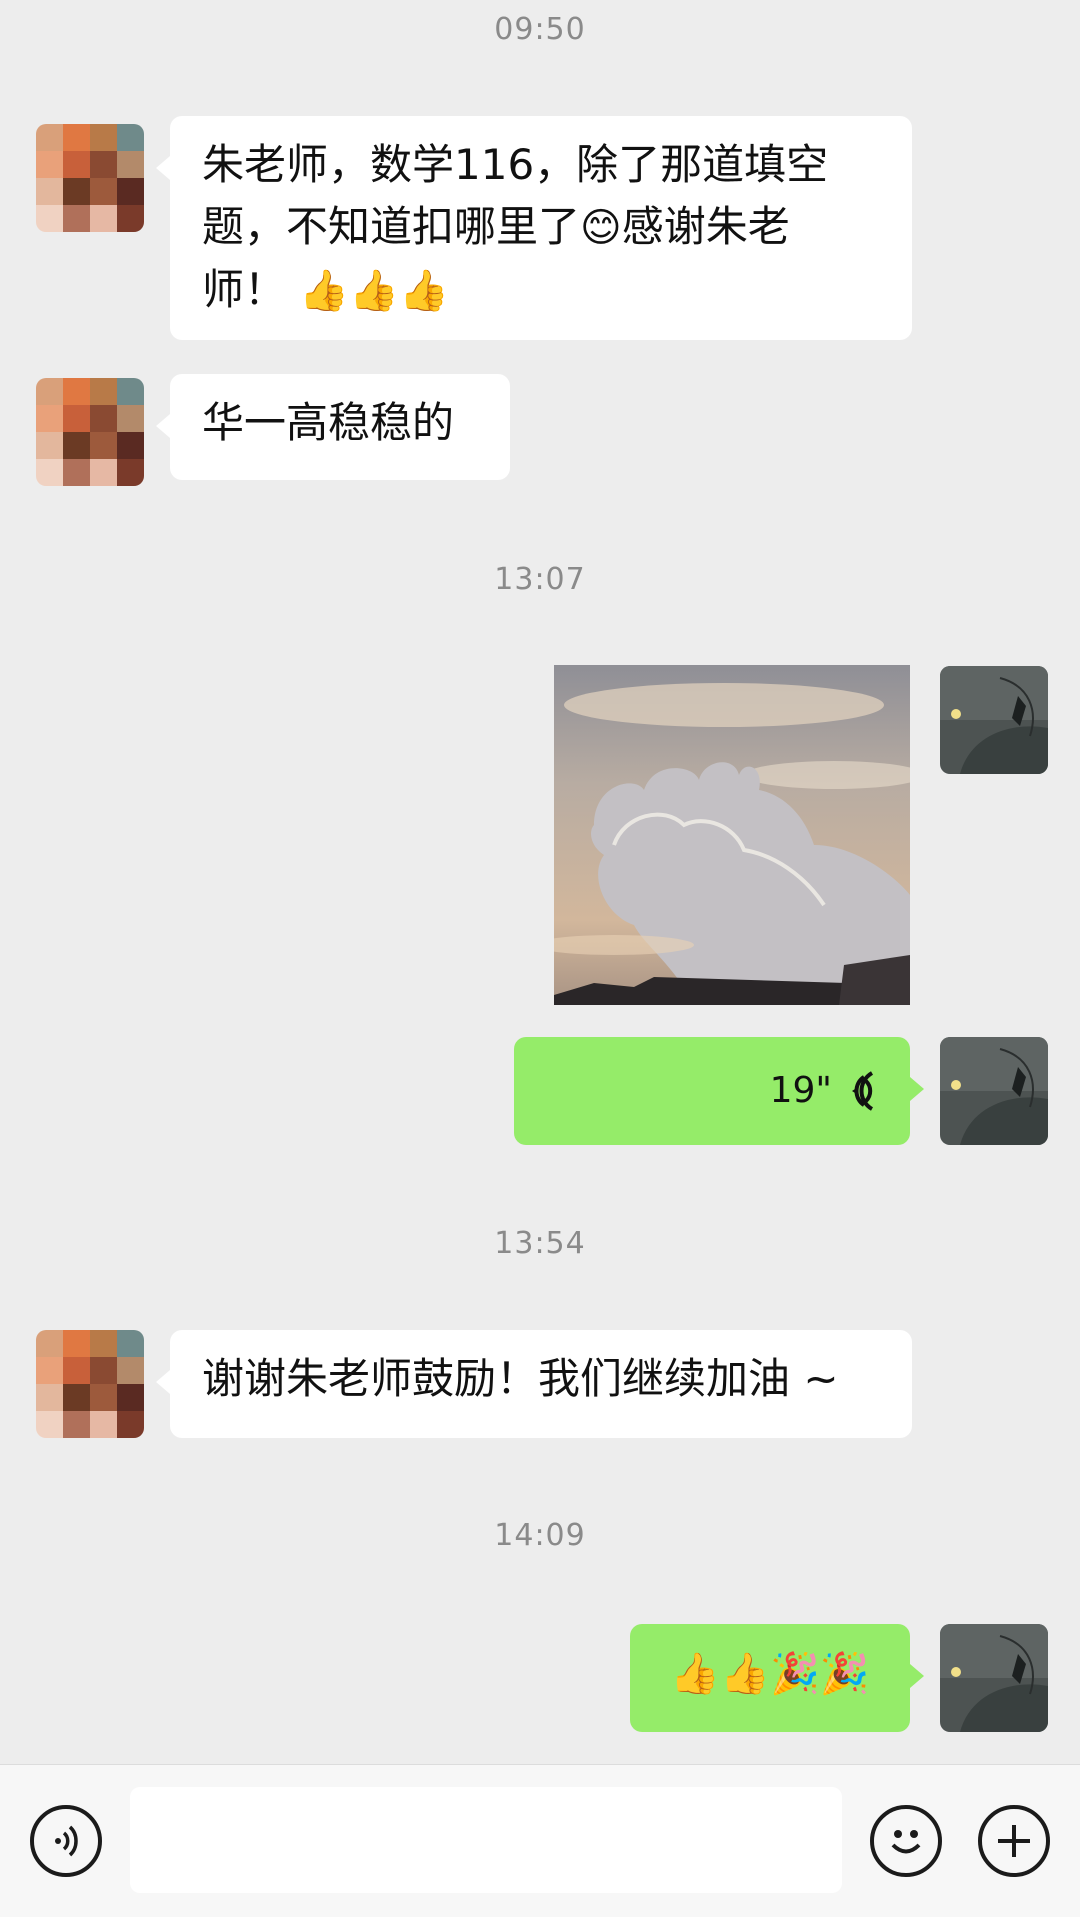 The height and width of the screenshot is (1917, 1080). What do you see at coordinates (520, 1378) in the screenshot?
I see `message-text: 谢谢朱老师鼓励！我们继续加油 ~` at bounding box center [520, 1378].